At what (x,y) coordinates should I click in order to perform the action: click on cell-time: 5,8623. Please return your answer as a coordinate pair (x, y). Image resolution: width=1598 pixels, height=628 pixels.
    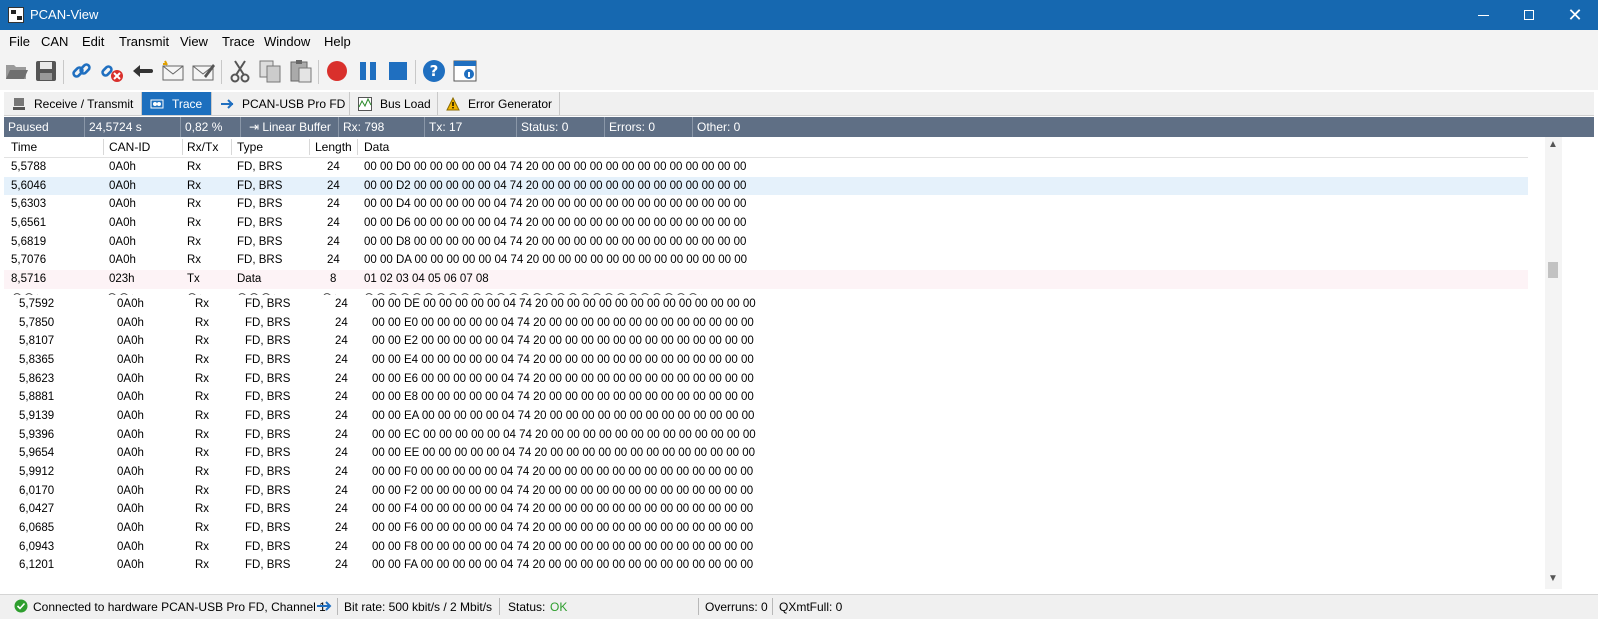
    Looking at the image, I should click on (37, 378).